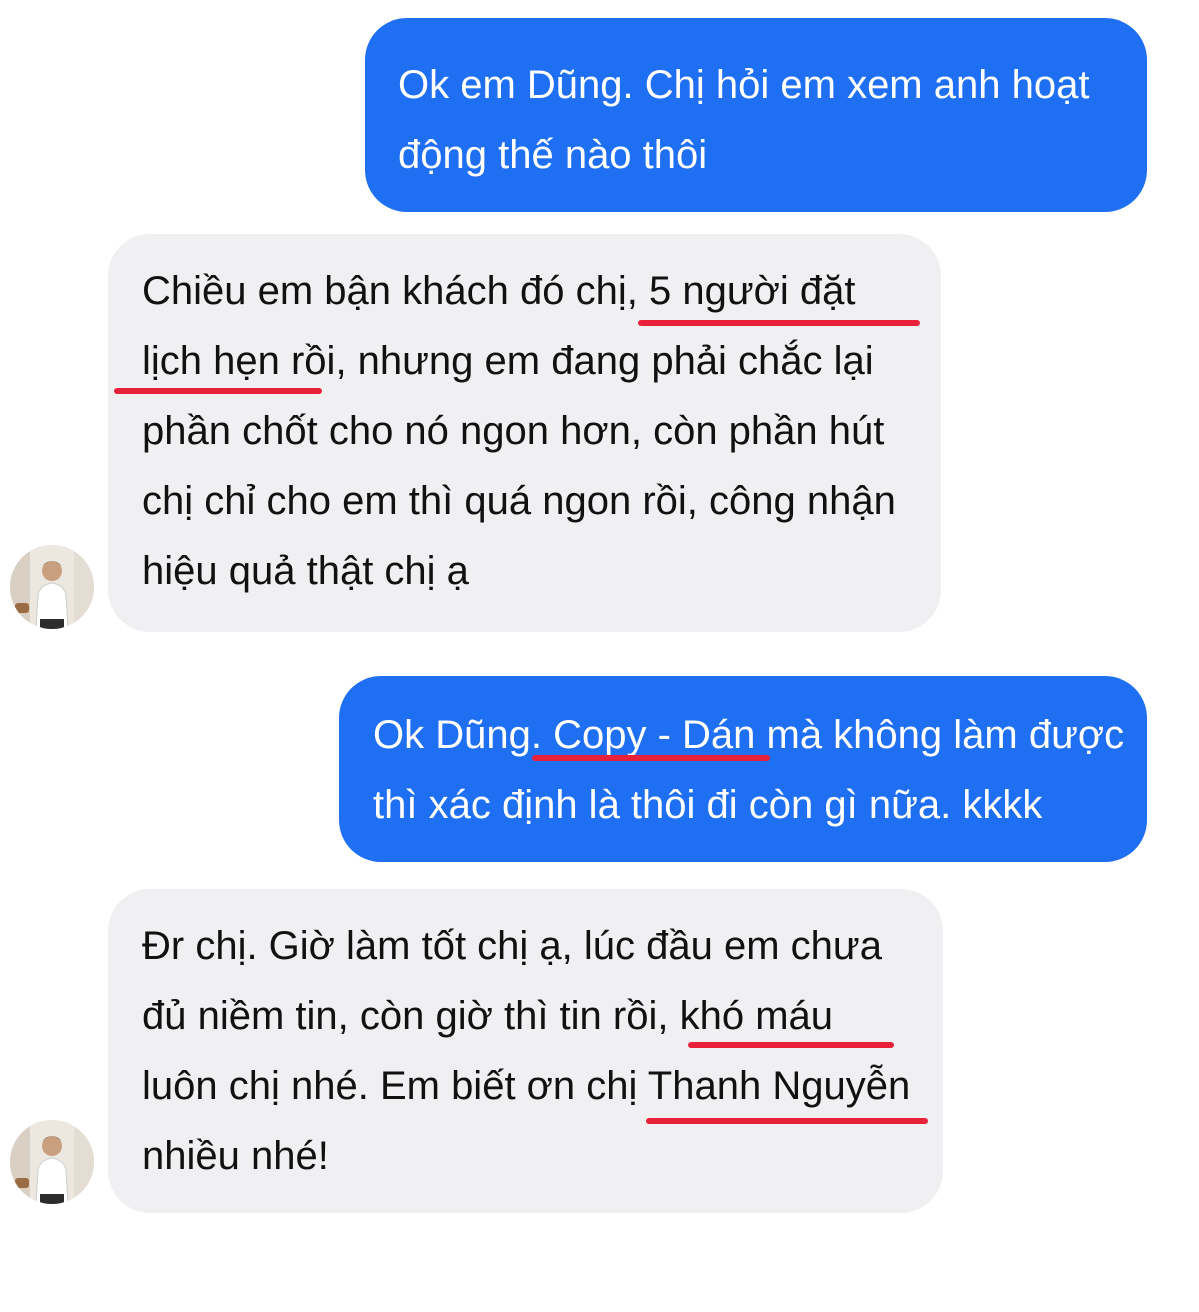 Image resolution: width=1199 pixels, height=1312 pixels. I want to click on message-text-line: thì xác định là thôi đi còn gì nữa. kkkk, so click(708, 805).